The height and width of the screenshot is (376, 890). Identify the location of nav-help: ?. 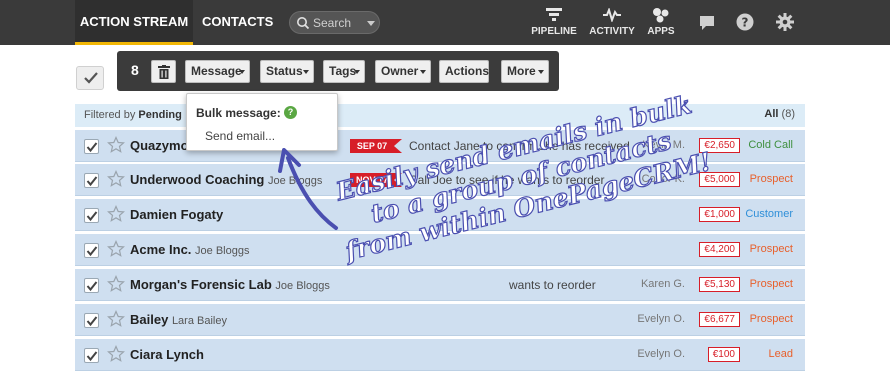
(745, 22).